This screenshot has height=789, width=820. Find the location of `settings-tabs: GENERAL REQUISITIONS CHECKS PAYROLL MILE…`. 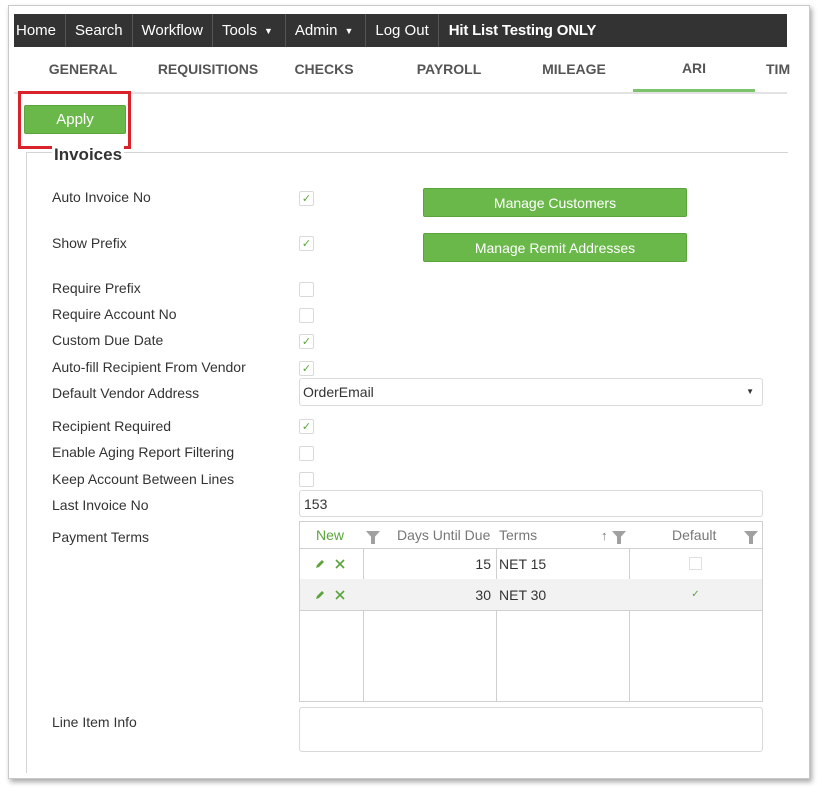

settings-tabs: GENERAL REQUISITIONS CHECKS PAYROLL MILE… is located at coordinates (402, 70).